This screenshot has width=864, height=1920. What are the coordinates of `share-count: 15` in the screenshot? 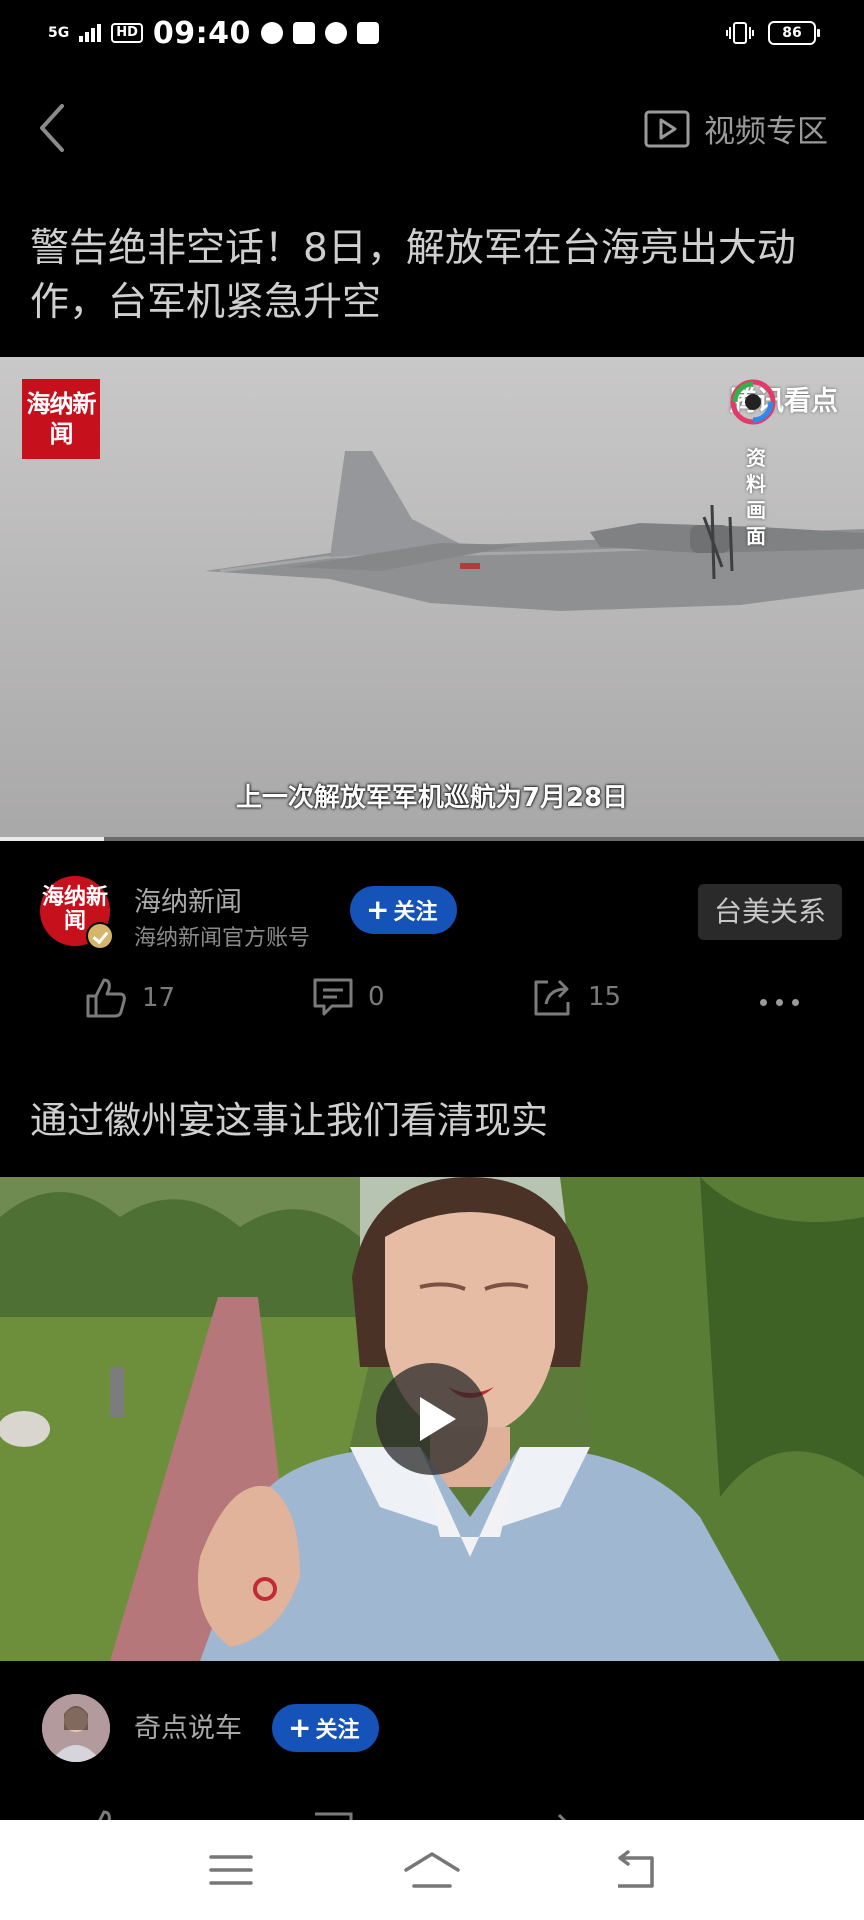 It's located at (605, 997).